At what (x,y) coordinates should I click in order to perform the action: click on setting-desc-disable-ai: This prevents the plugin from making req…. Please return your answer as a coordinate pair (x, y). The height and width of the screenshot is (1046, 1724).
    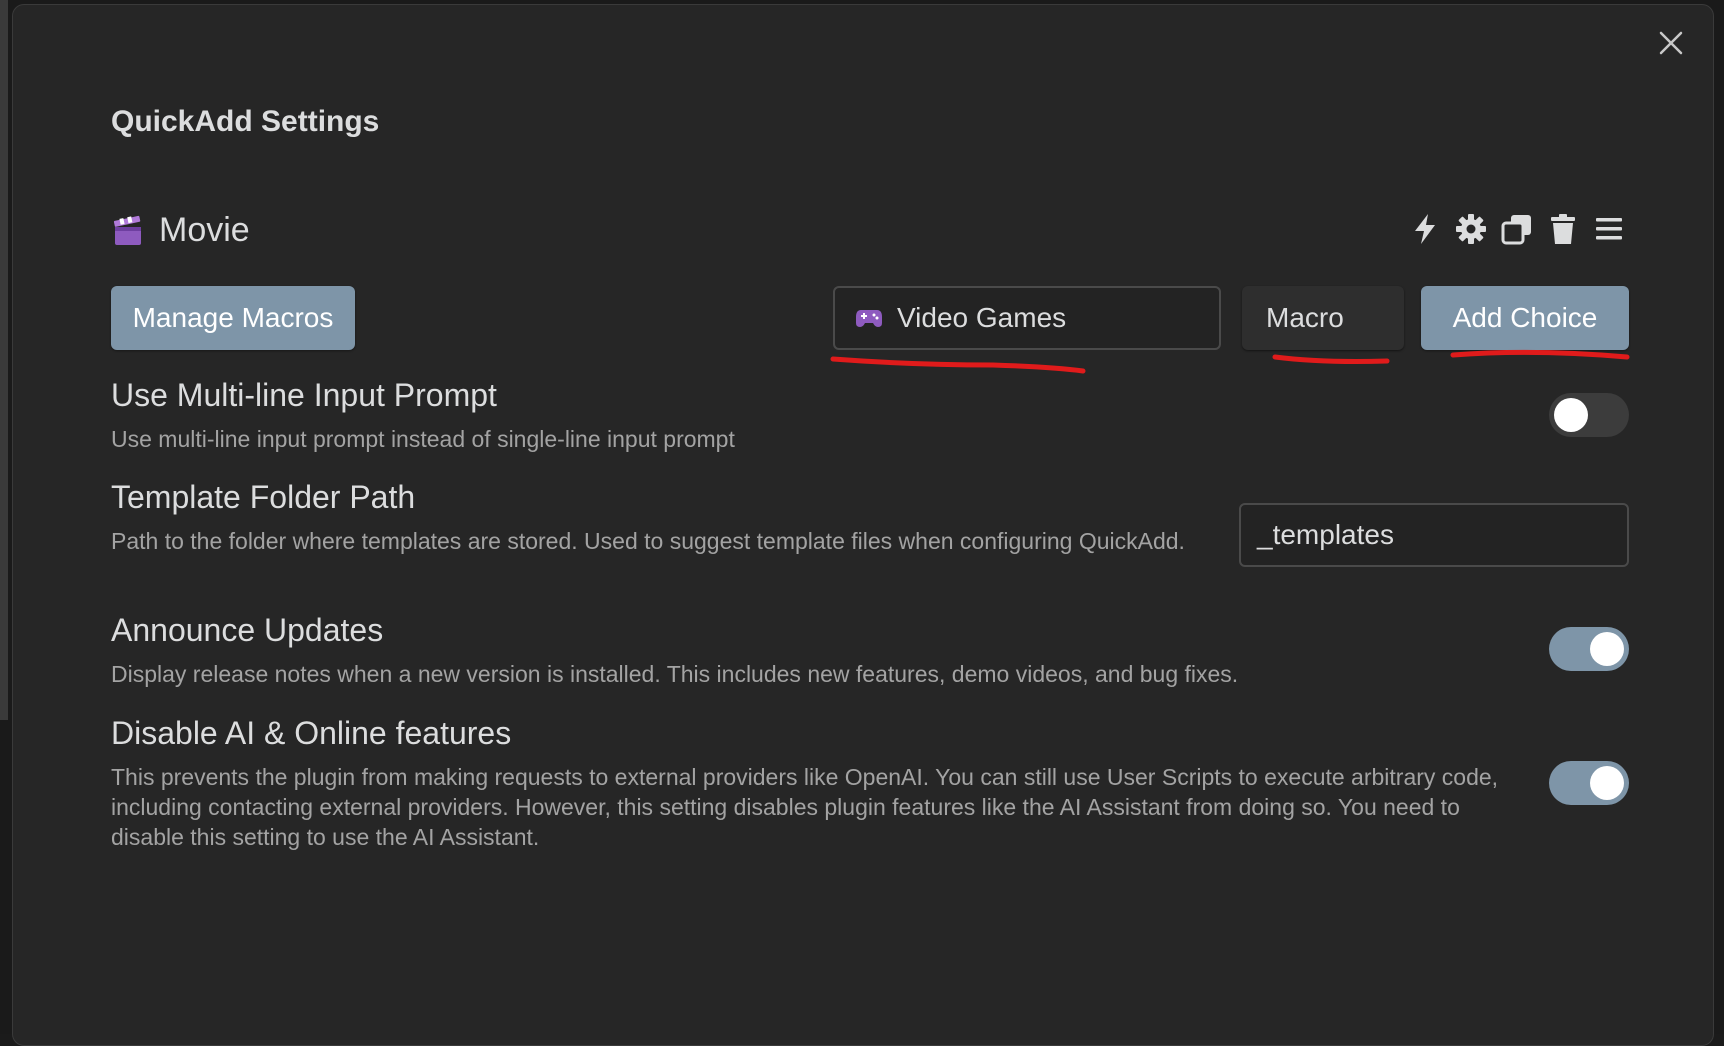
    Looking at the image, I should click on (805, 807).